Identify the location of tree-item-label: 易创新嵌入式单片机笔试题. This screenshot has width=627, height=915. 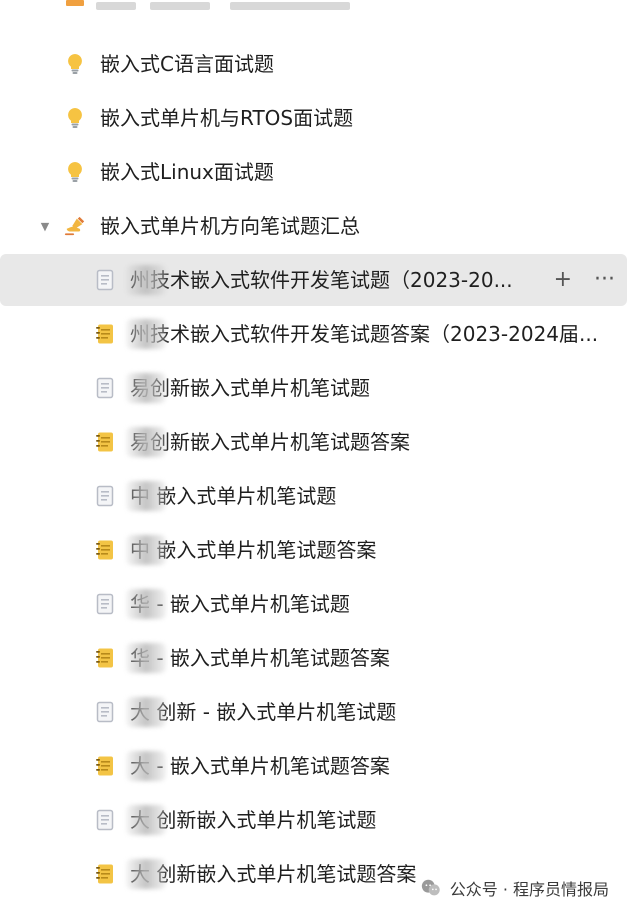
(250, 388).